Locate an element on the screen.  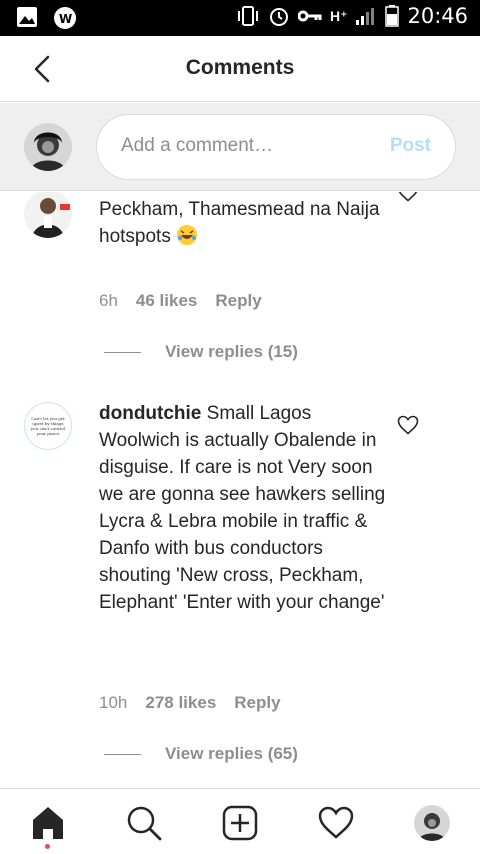
comment-meta: 6h 46 likes Reply is located at coordinates (180, 301).